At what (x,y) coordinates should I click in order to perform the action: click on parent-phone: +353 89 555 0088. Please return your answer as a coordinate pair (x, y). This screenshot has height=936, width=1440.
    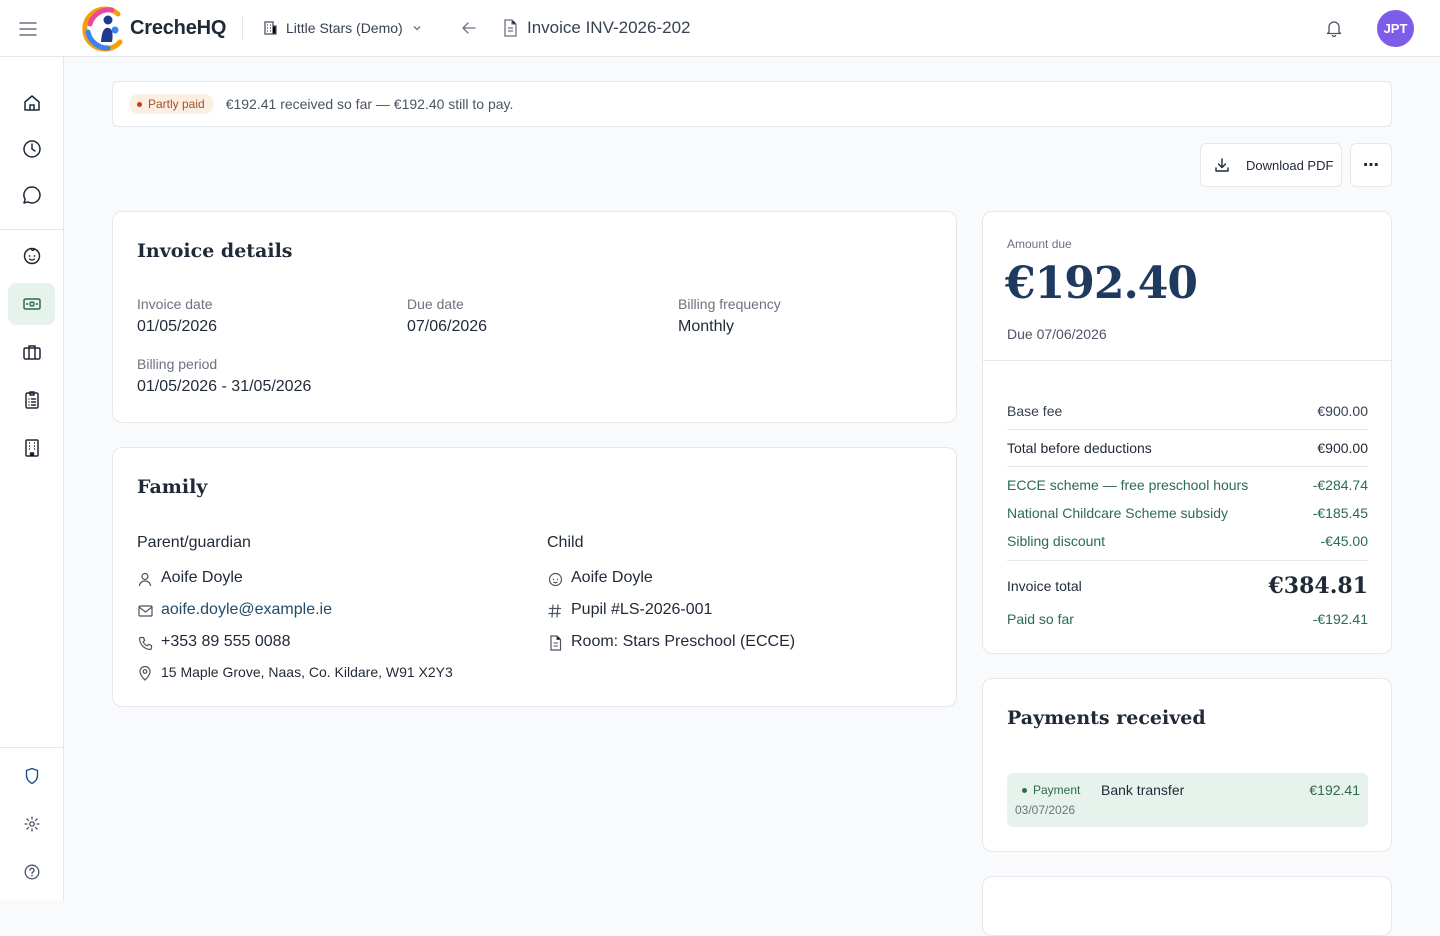
    Looking at the image, I should click on (226, 641).